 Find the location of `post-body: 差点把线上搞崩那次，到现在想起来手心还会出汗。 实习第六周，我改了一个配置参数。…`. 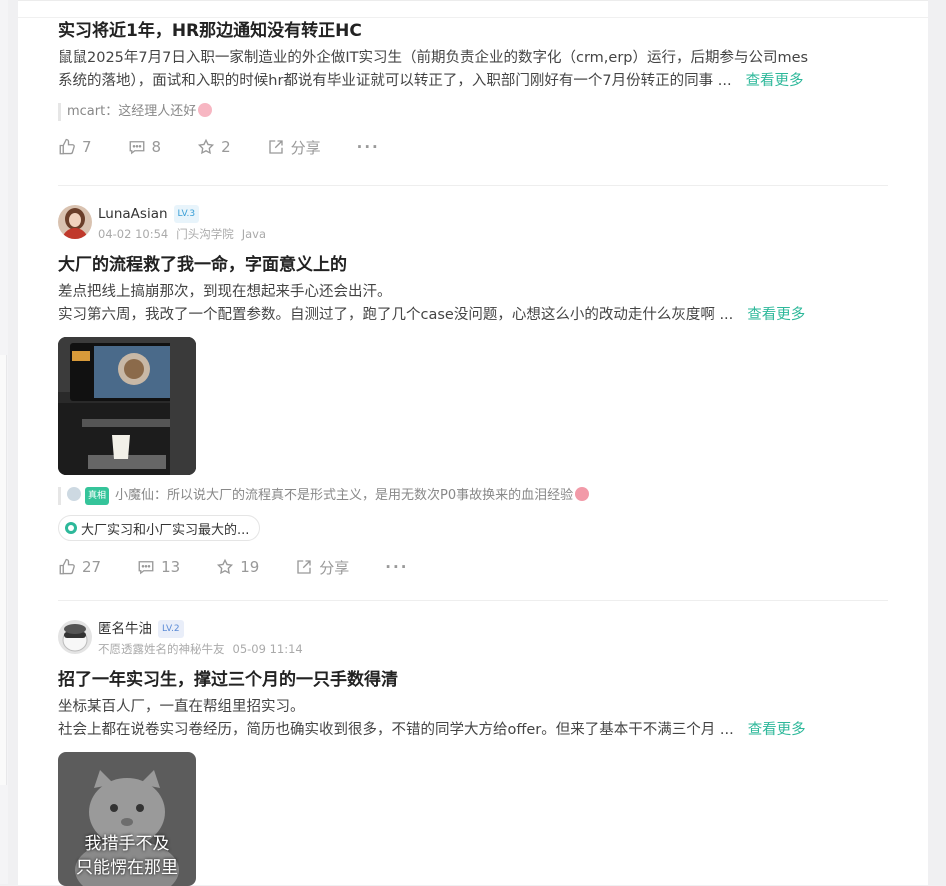

post-body: 差点把线上搞崩那次，到现在想起来手心还会出汗。 实习第六周，我改了一个配置参数。… is located at coordinates (473, 304).